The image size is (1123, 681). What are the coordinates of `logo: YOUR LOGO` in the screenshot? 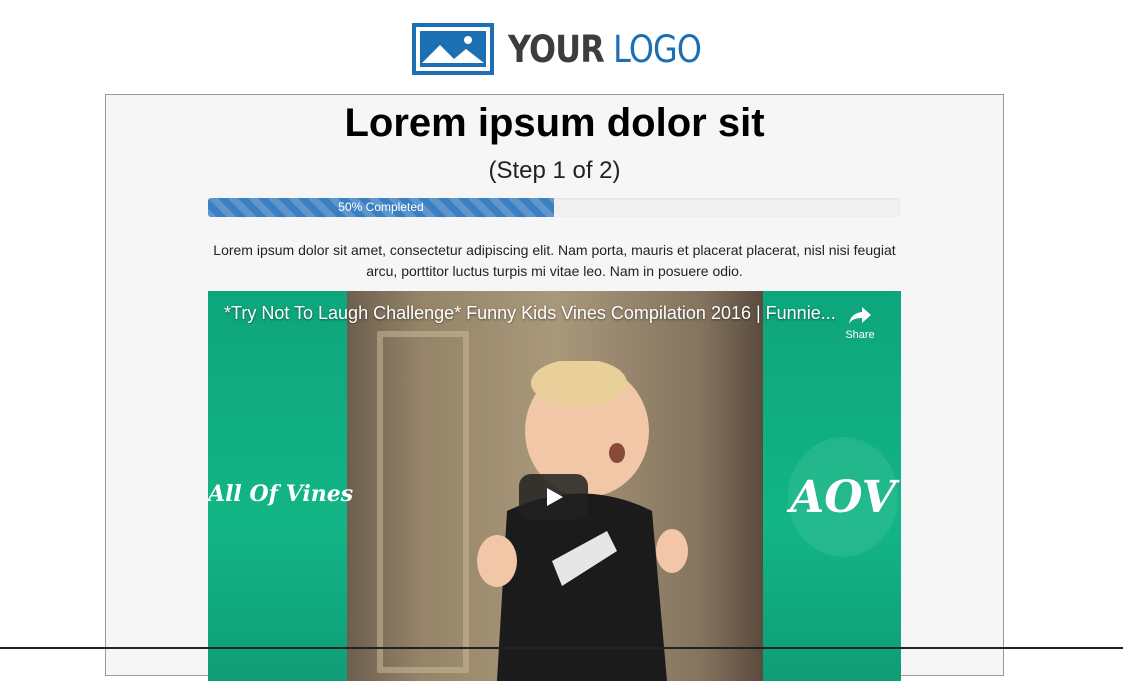 It's located at (572, 49).